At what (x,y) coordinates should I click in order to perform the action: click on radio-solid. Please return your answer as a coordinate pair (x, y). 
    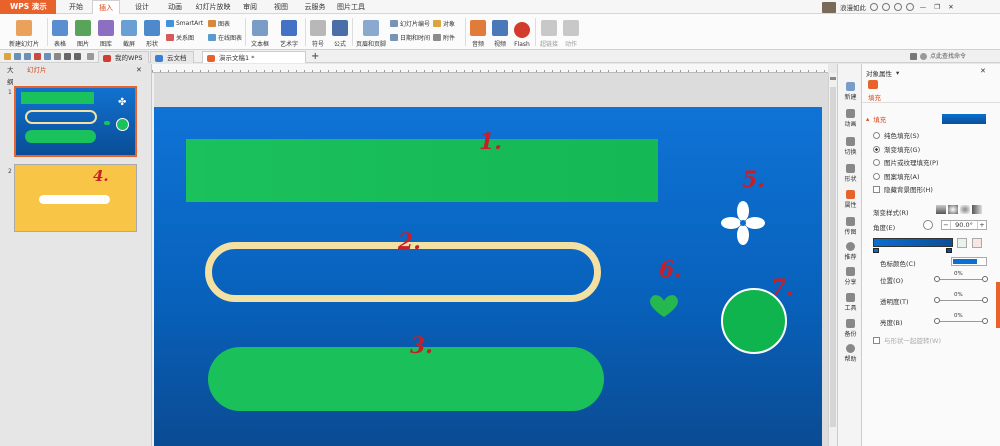
    Looking at the image, I should click on (876, 135).